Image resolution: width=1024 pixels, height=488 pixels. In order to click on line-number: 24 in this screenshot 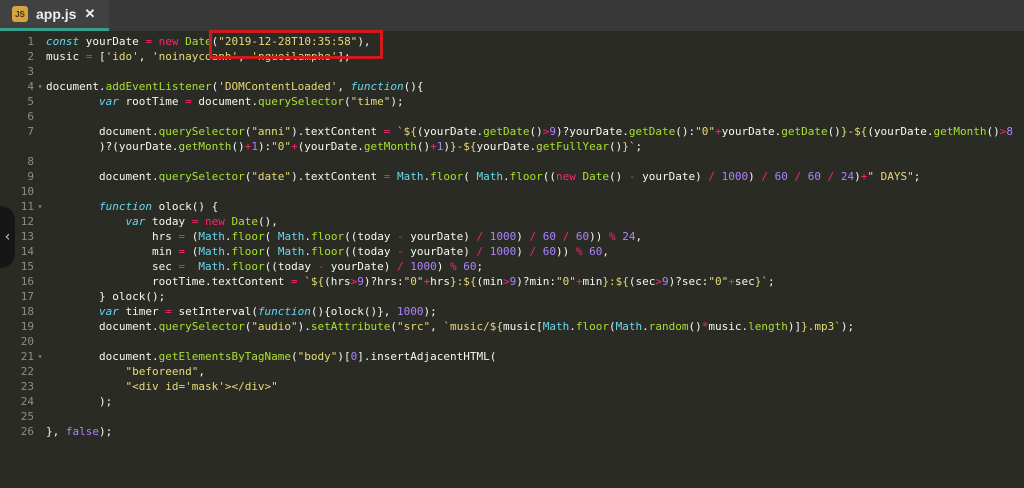, I will do `click(27, 401)`.